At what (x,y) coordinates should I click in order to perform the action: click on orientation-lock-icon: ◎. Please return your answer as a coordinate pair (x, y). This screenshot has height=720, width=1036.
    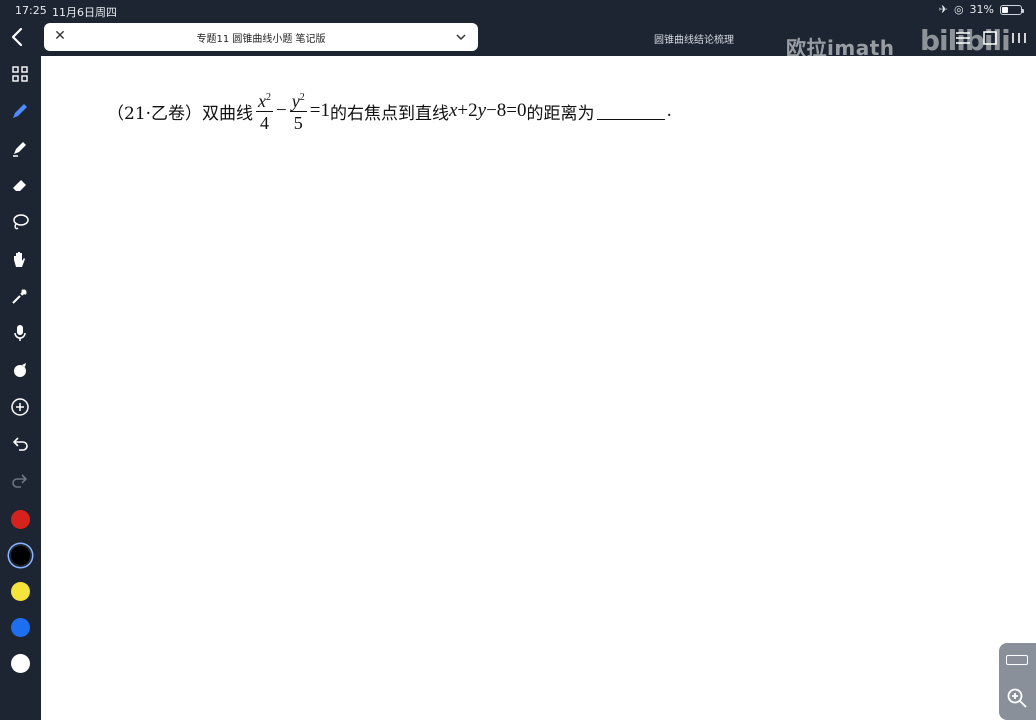
    Looking at the image, I should click on (958, 9).